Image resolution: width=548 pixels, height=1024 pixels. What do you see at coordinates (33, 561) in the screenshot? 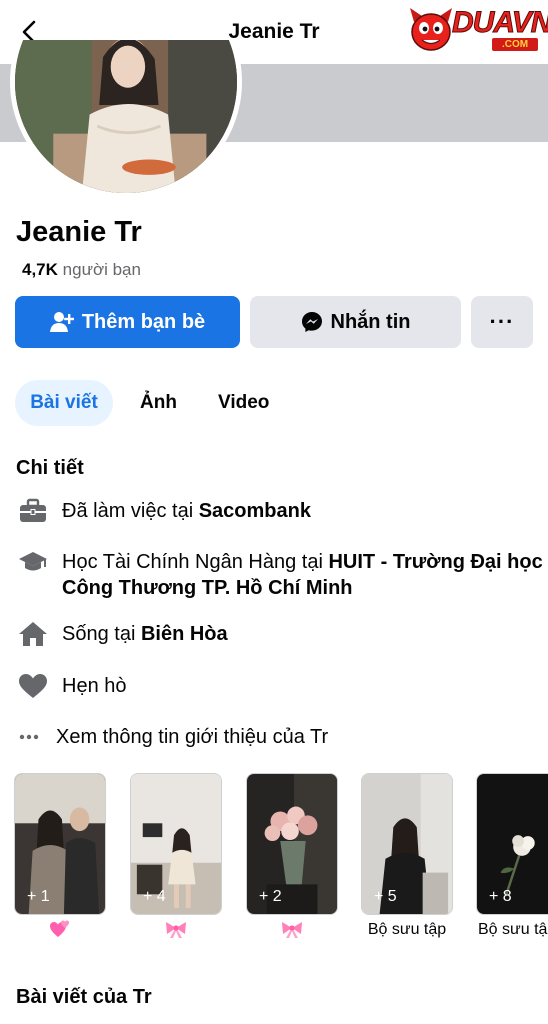
I see `graduation-cap-icon` at bounding box center [33, 561].